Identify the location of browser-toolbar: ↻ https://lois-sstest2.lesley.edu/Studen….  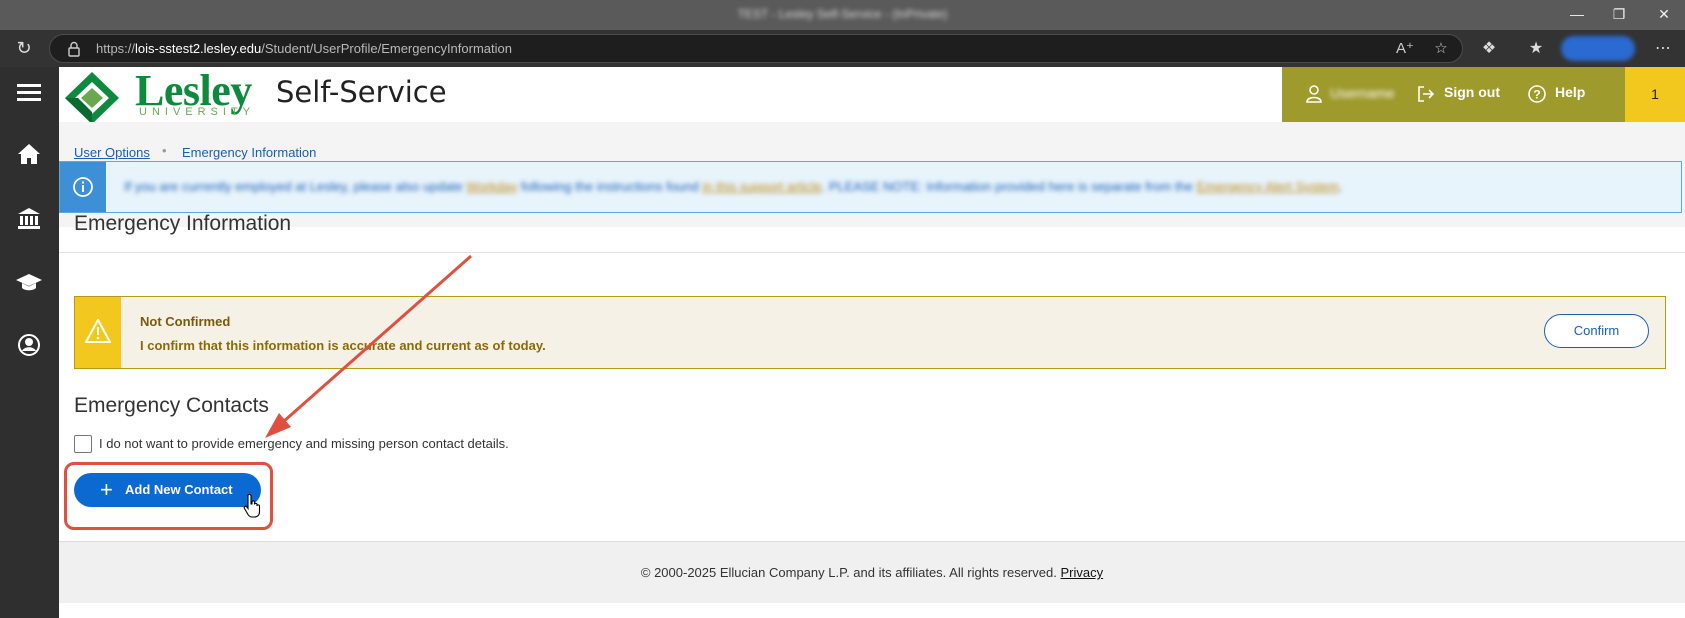
(842, 48).